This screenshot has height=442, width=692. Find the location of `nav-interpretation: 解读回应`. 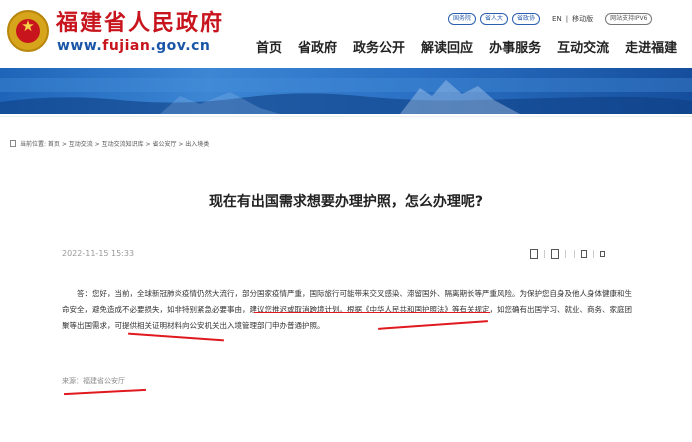

nav-interpretation: 解读回应 is located at coordinates (447, 49).